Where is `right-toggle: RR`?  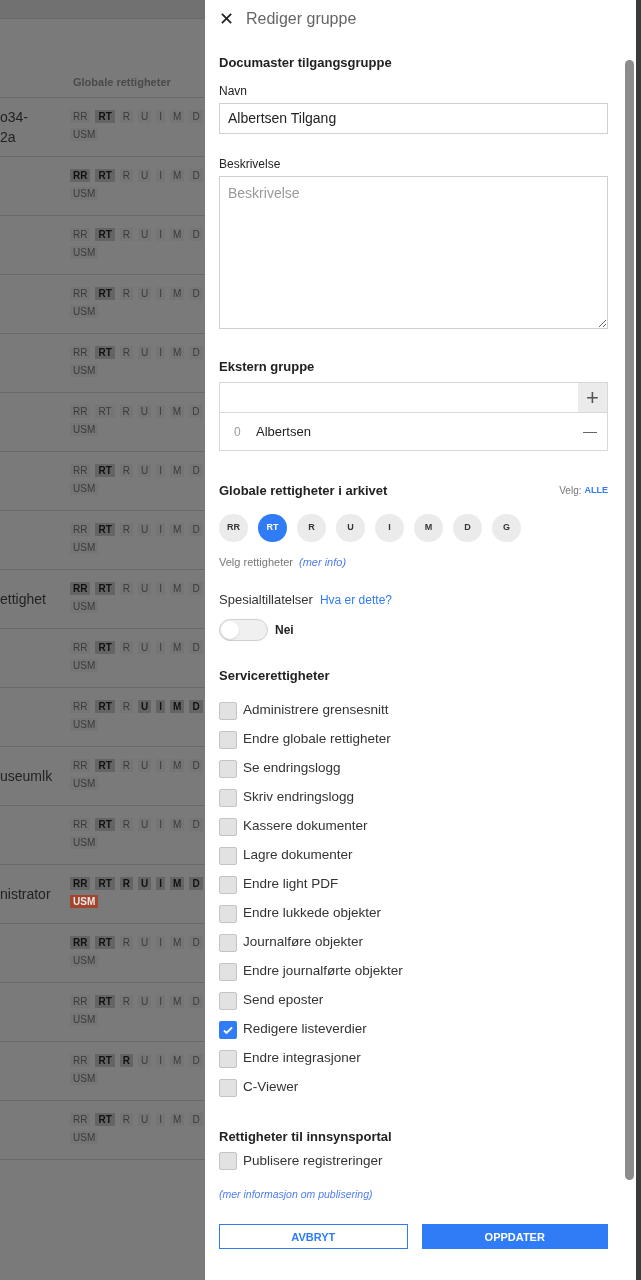 right-toggle: RR is located at coordinates (233, 527).